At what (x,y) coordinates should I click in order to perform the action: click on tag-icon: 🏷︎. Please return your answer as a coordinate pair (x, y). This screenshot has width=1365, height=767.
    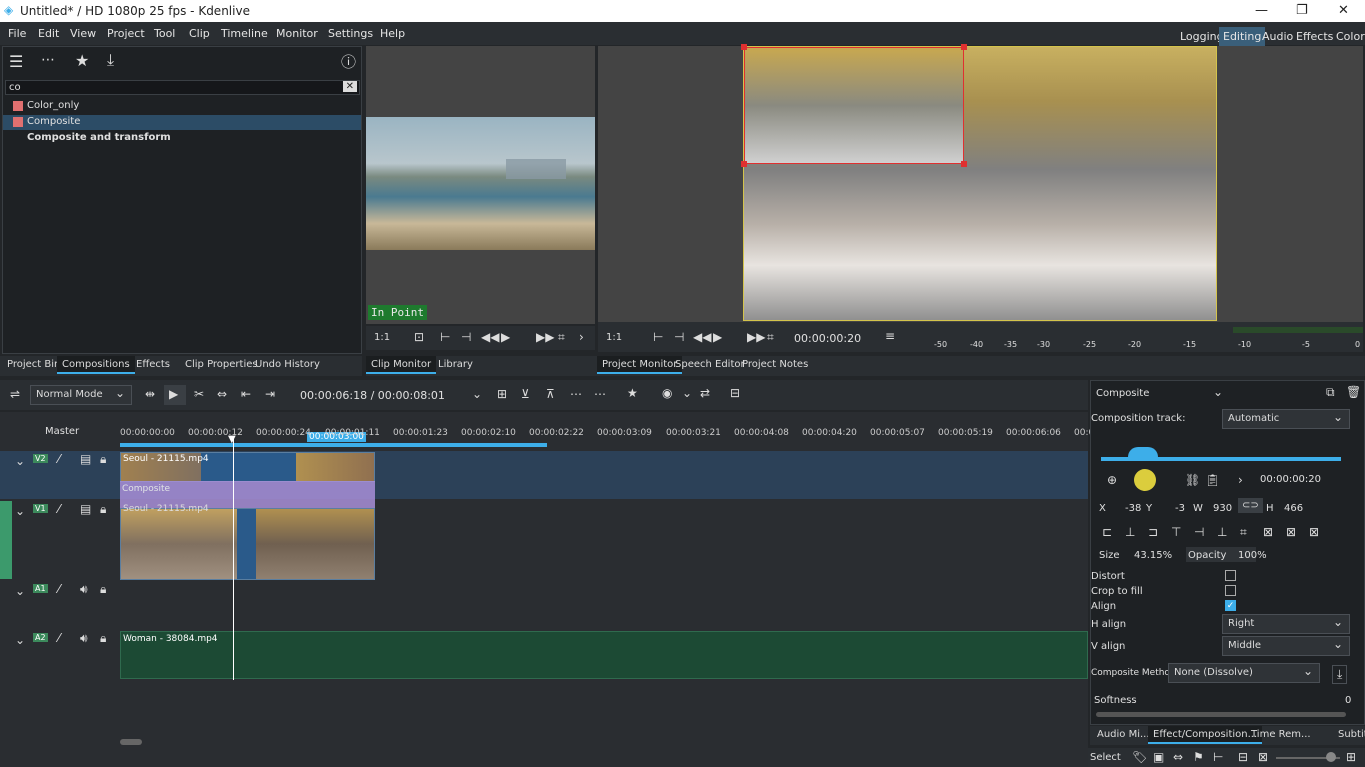
    Looking at the image, I should click on (1139, 757).